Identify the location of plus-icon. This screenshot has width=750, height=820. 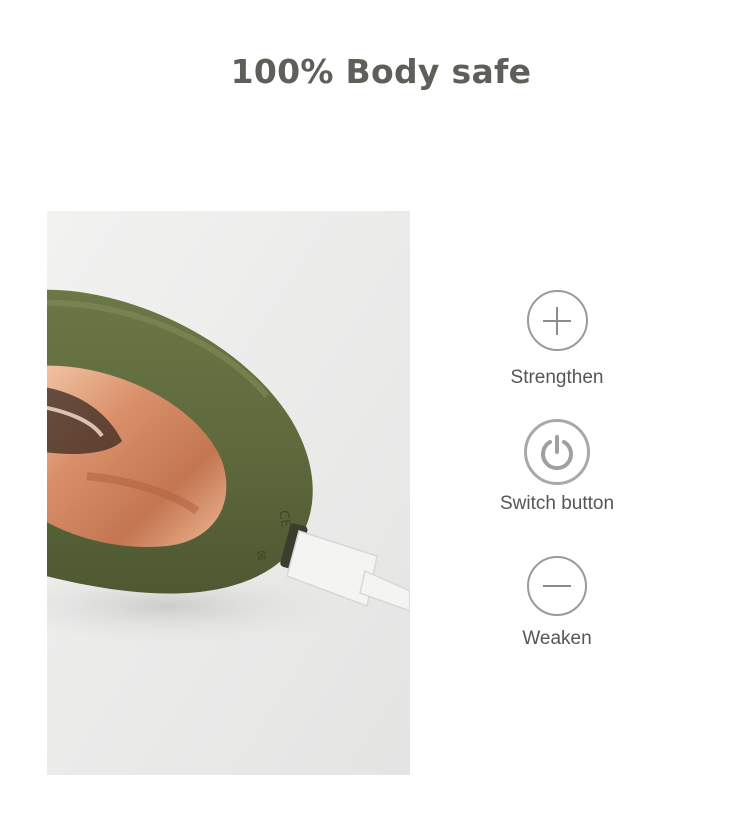
(557, 320).